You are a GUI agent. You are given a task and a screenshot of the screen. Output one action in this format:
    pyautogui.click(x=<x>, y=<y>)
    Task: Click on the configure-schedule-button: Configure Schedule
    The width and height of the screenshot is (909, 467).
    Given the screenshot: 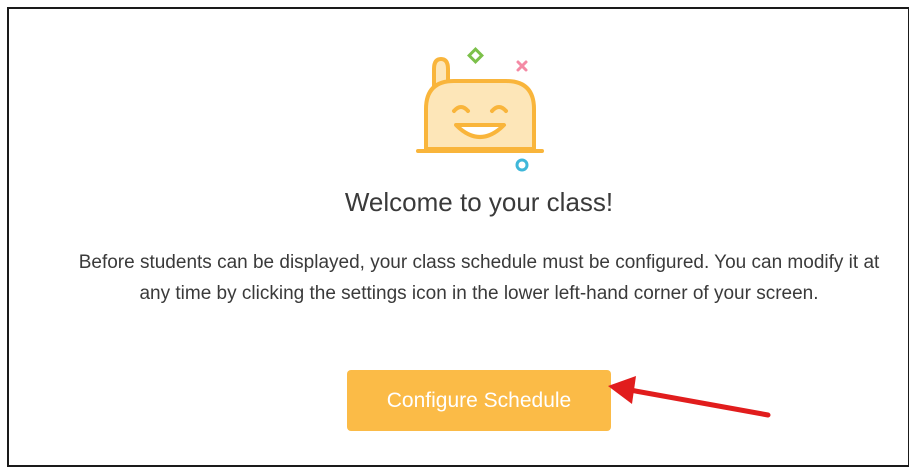 What is the action you would take?
    pyautogui.click(x=479, y=400)
    